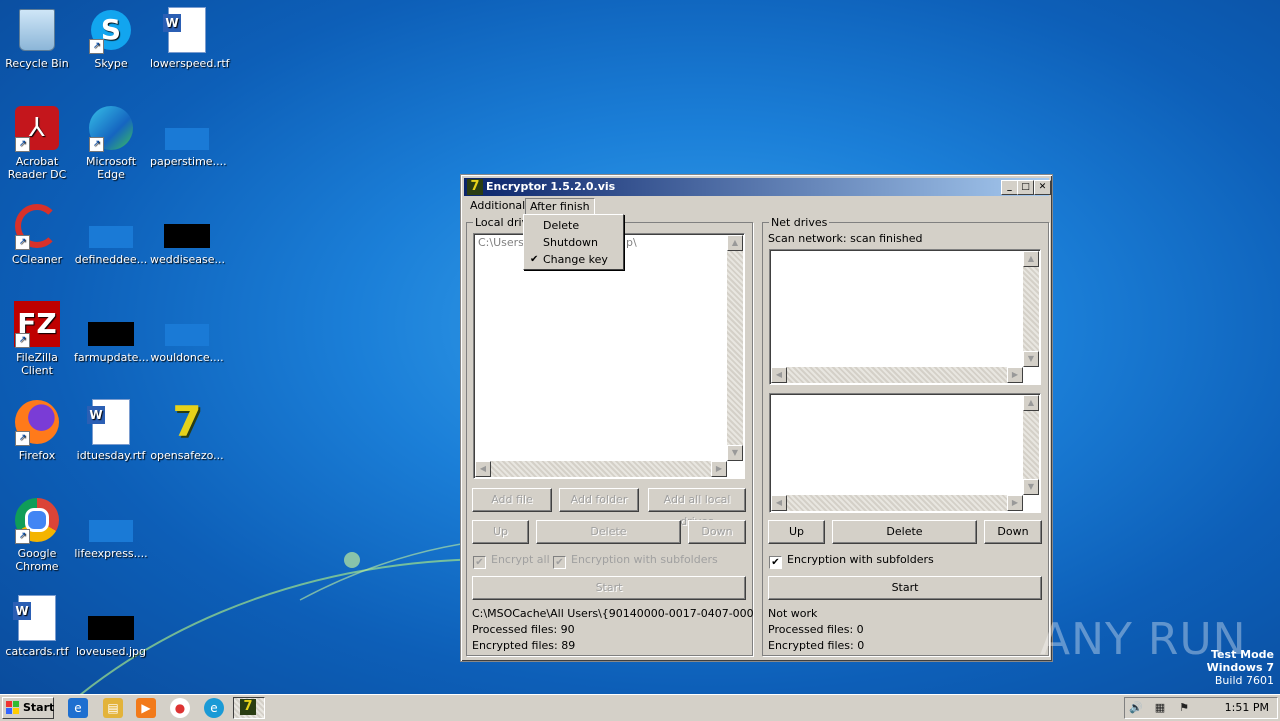  What do you see at coordinates (1013, 532) in the screenshot?
I see `net-down-button: Down` at bounding box center [1013, 532].